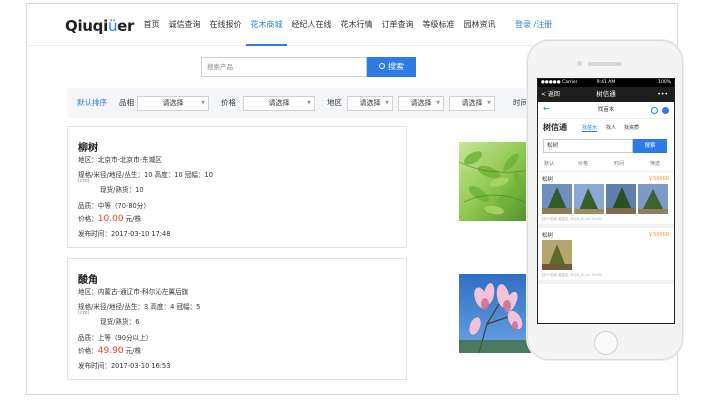 This screenshot has height=400, width=704. Describe the element at coordinates (655, 163) in the screenshot. I see `mobile-filter-more: 筛选` at that location.